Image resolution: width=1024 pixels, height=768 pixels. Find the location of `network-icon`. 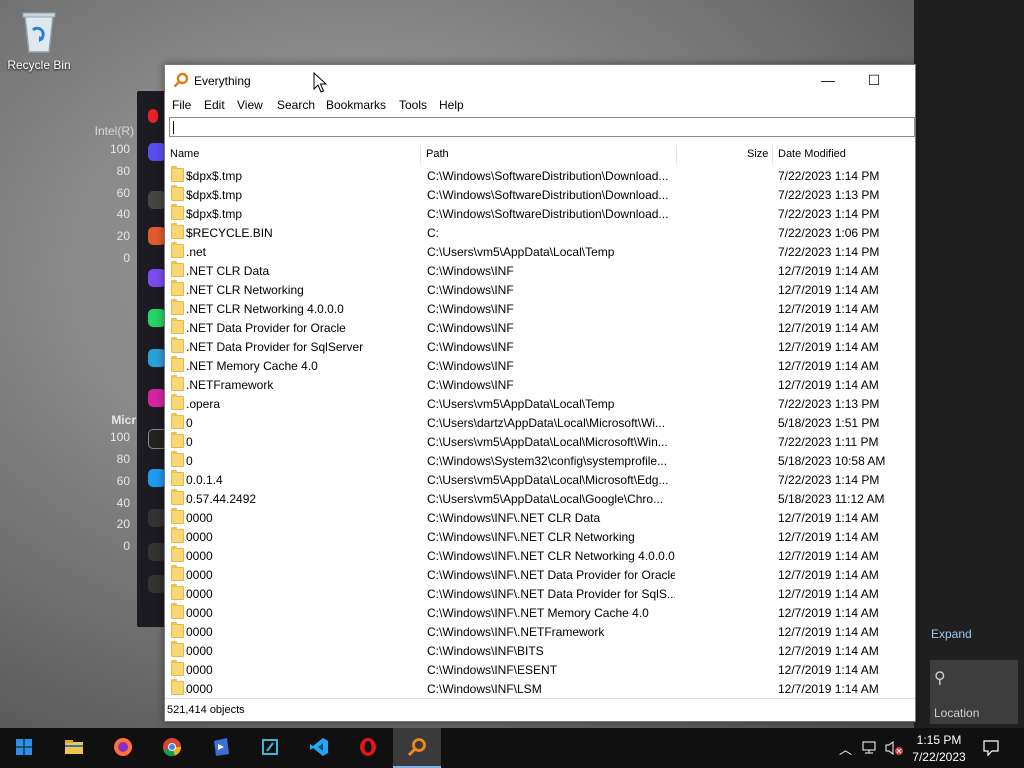

network-icon is located at coordinates (871, 748).